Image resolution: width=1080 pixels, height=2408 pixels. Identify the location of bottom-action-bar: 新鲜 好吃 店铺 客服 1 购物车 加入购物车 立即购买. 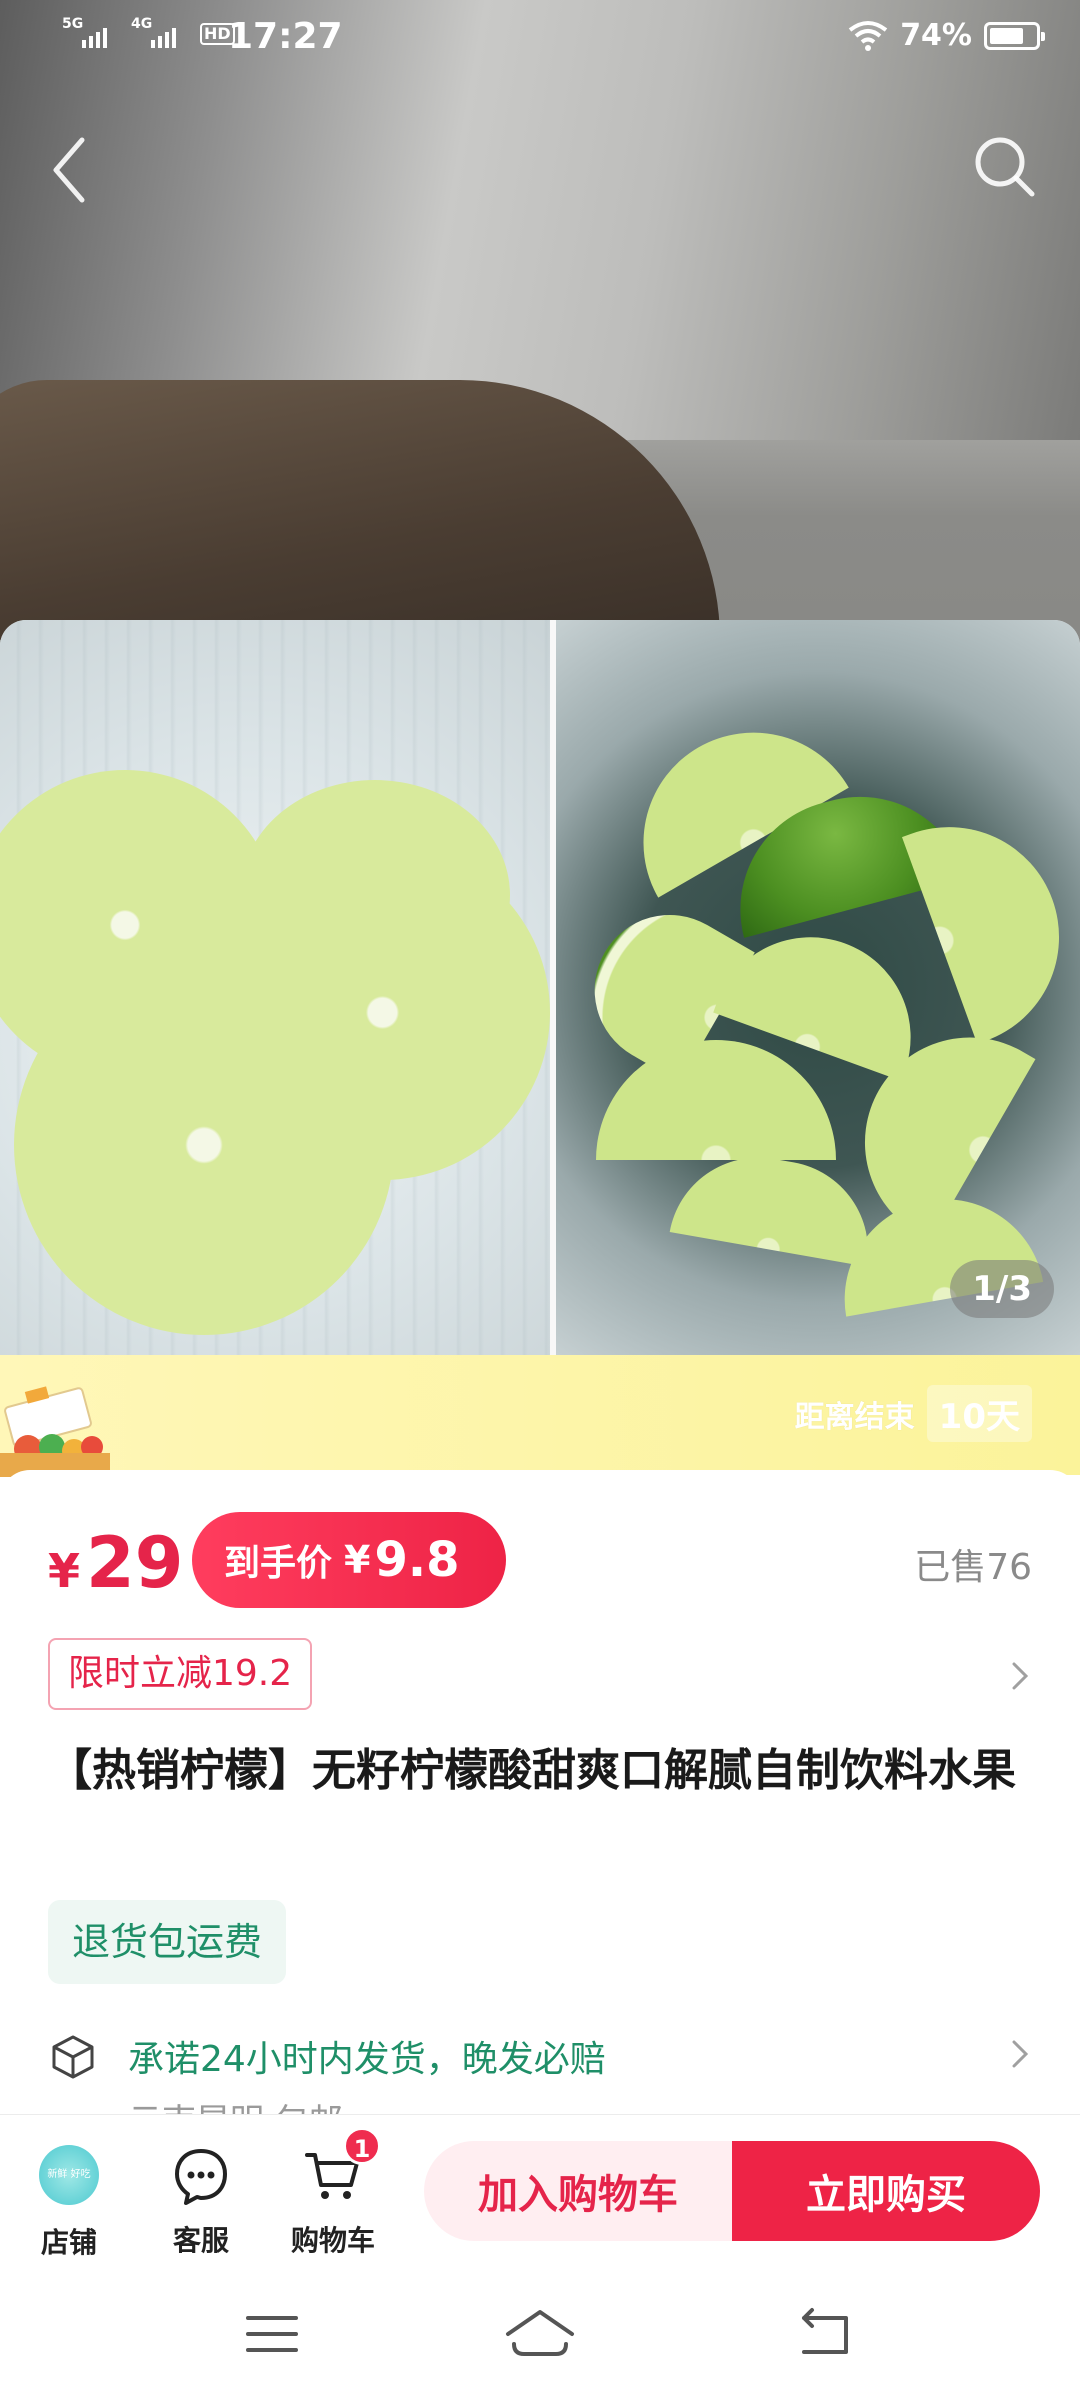
(540, 2189).